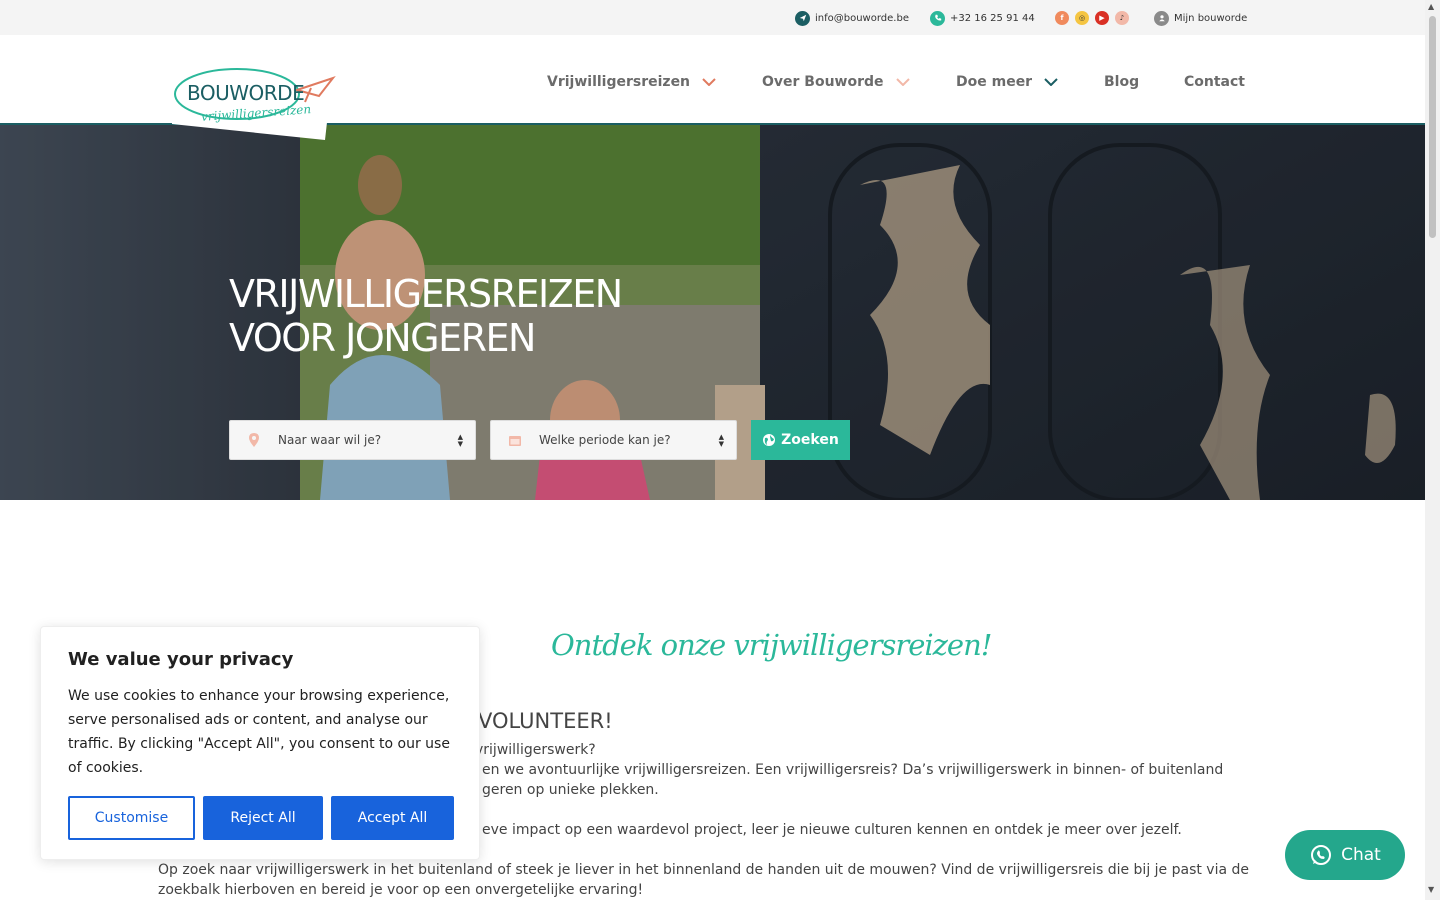 Image resolution: width=1440 pixels, height=900 pixels. Describe the element at coordinates (131, 818) in the screenshot. I see `customise-button: Customise` at that location.